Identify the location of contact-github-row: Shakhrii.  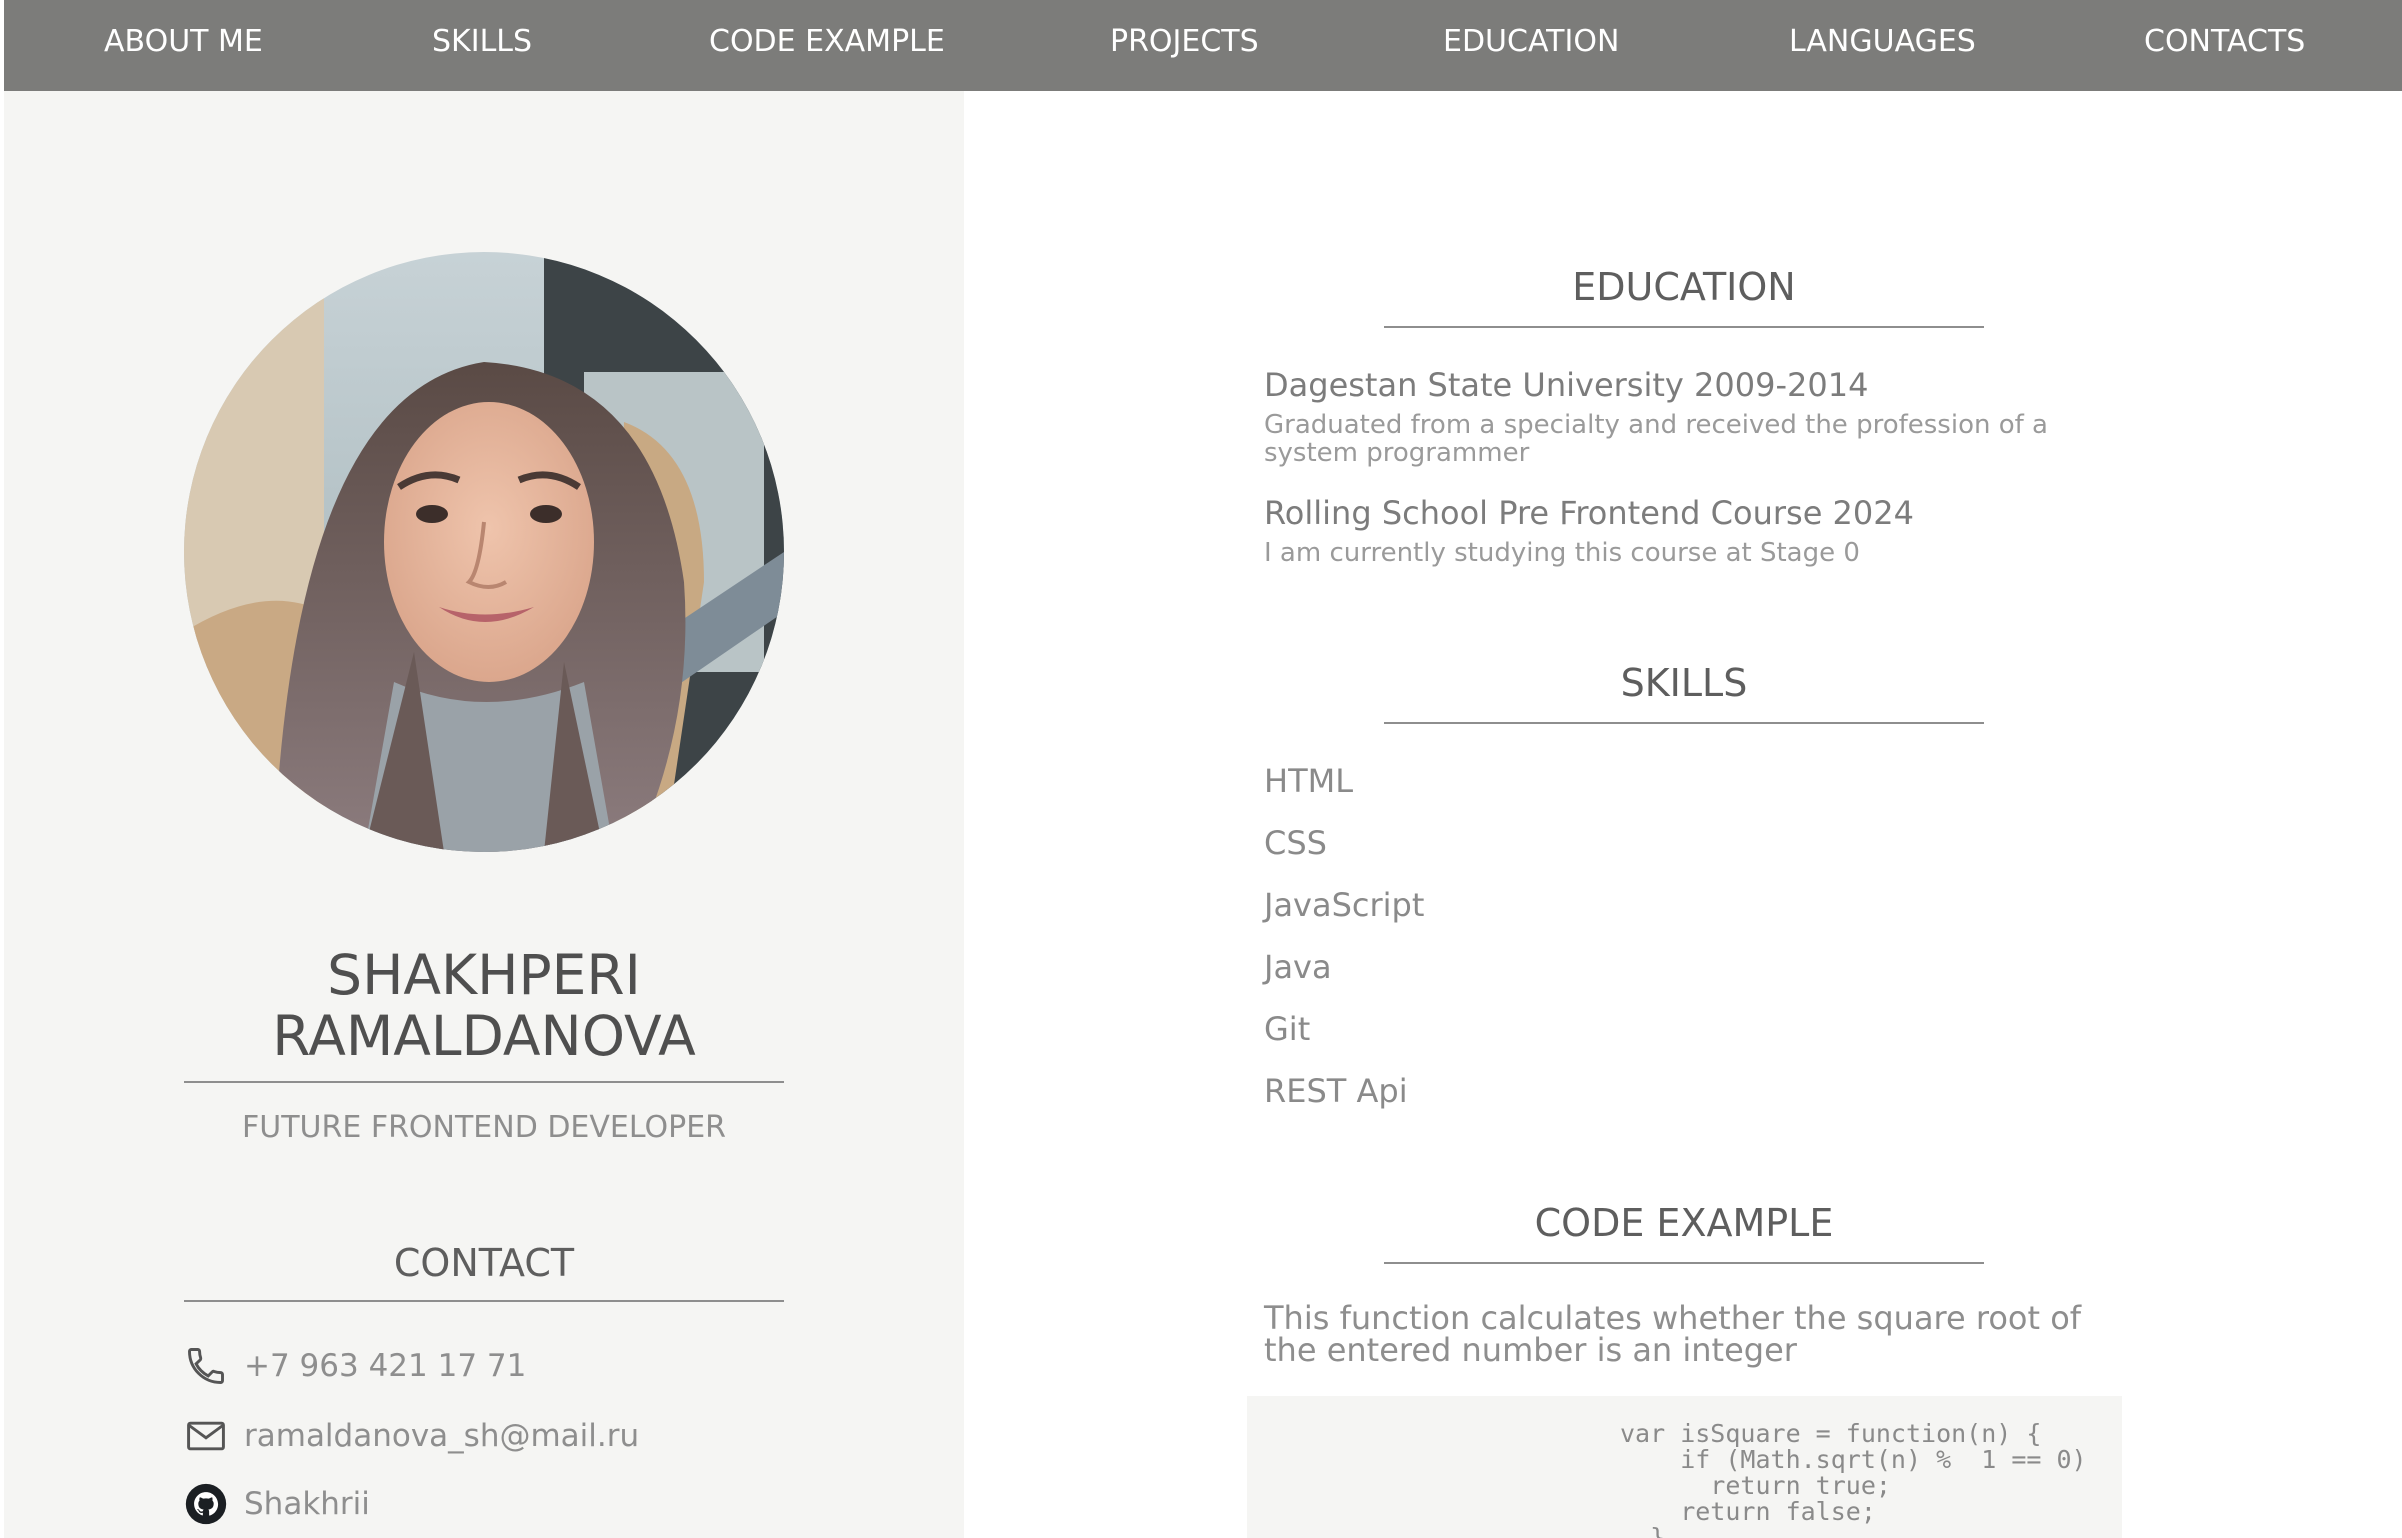
(277, 1504).